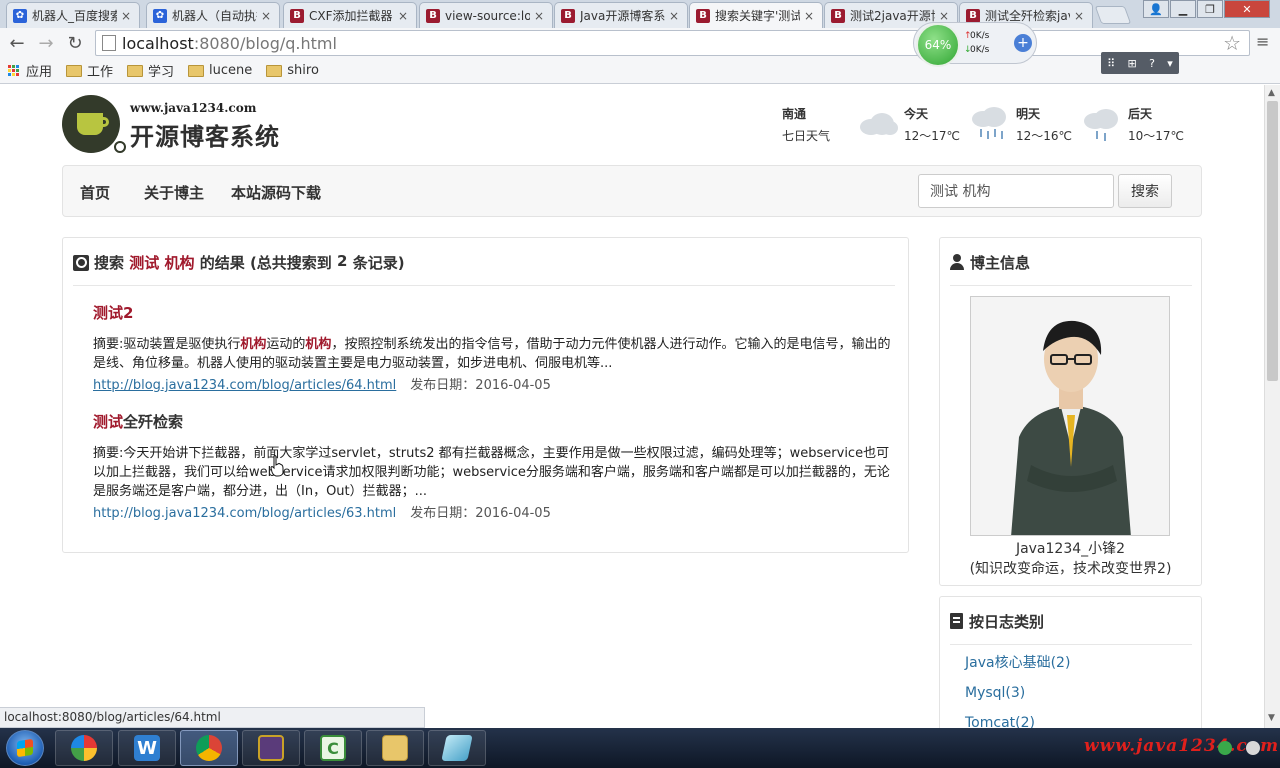 The height and width of the screenshot is (768, 1280). Describe the element at coordinates (1225, 748) in the screenshot. I see `tray-network-icon` at that location.